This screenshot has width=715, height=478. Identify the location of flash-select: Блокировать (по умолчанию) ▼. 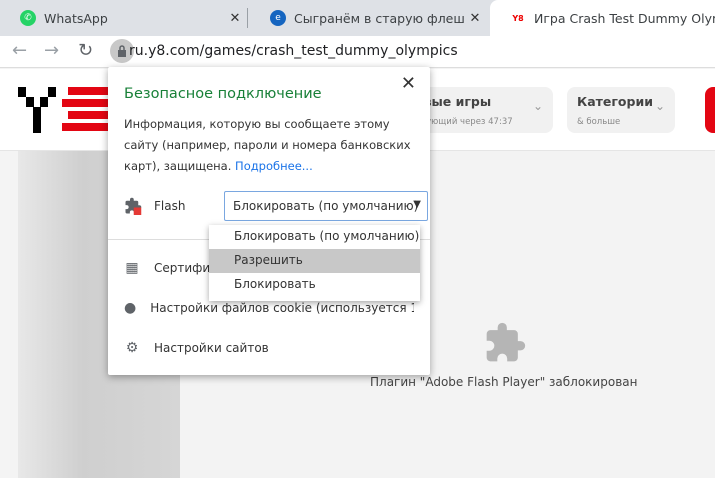
(326, 206).